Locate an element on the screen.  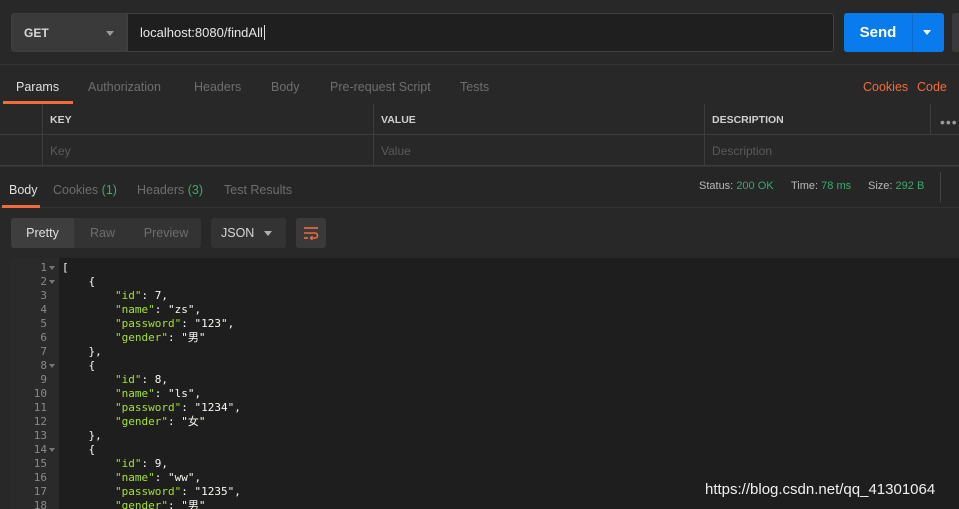
code-text: "id": 9, is located at coordinates (141, 463).